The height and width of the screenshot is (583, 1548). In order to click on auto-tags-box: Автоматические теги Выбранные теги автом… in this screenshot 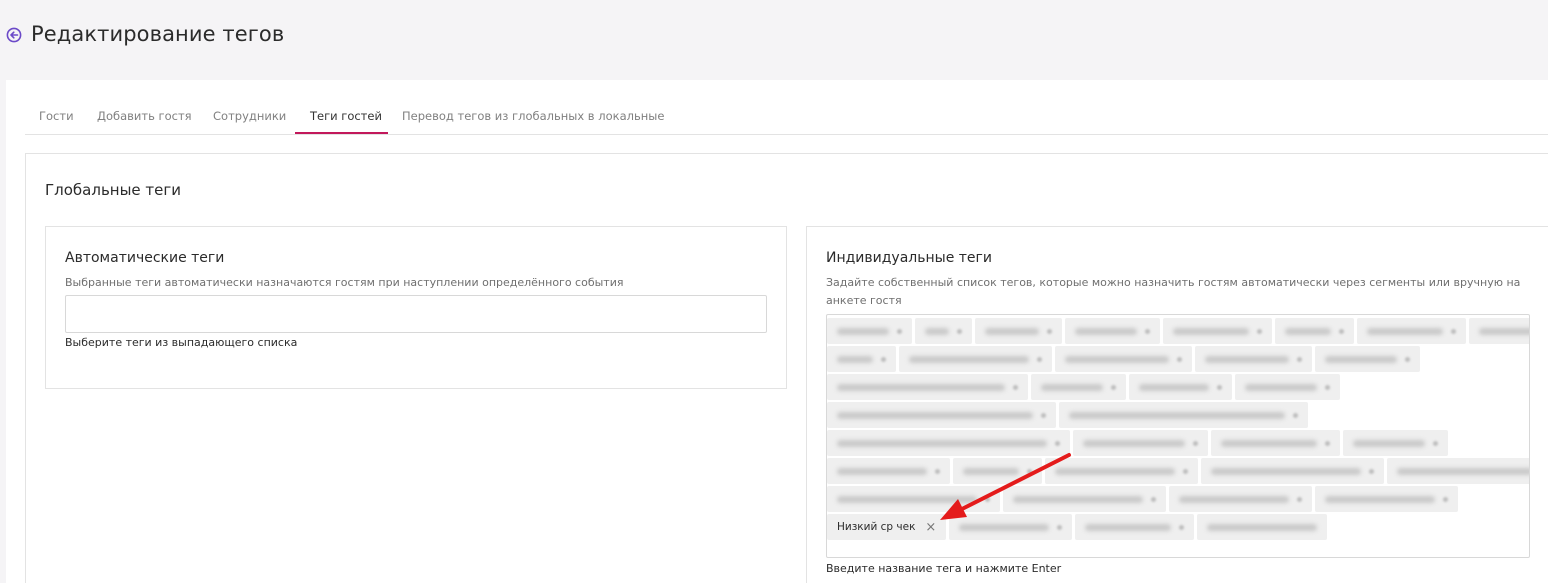, I will do `click(416, 307)`.